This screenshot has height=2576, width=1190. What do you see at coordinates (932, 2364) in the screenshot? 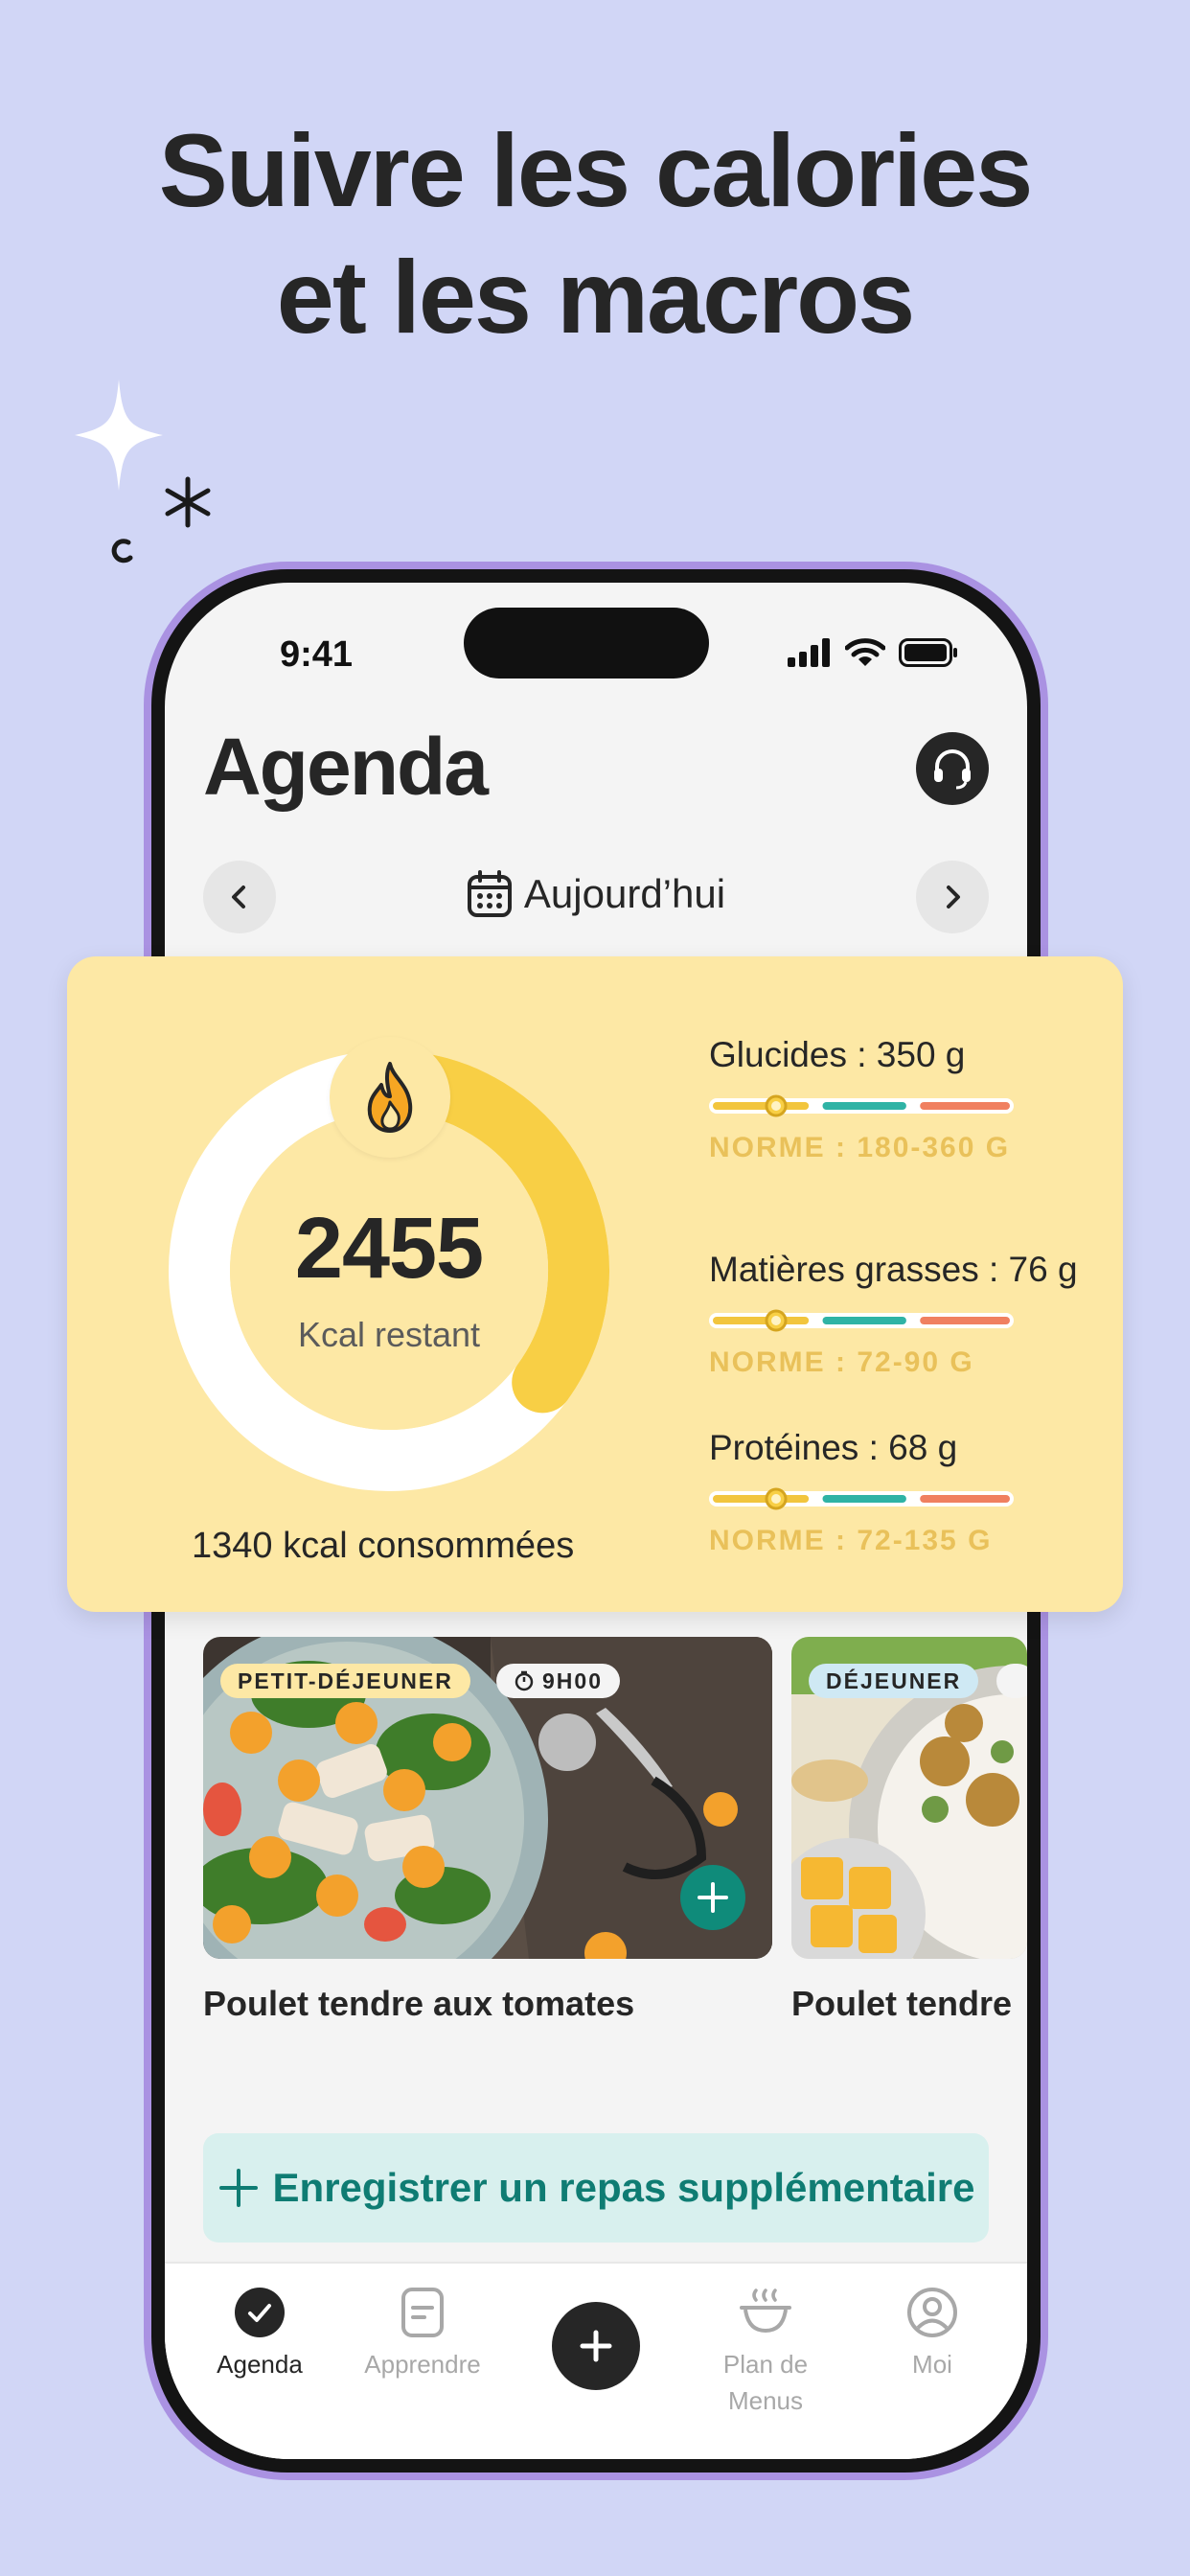
I see `tab-label: Moi` at bounding box center [932, 2364].